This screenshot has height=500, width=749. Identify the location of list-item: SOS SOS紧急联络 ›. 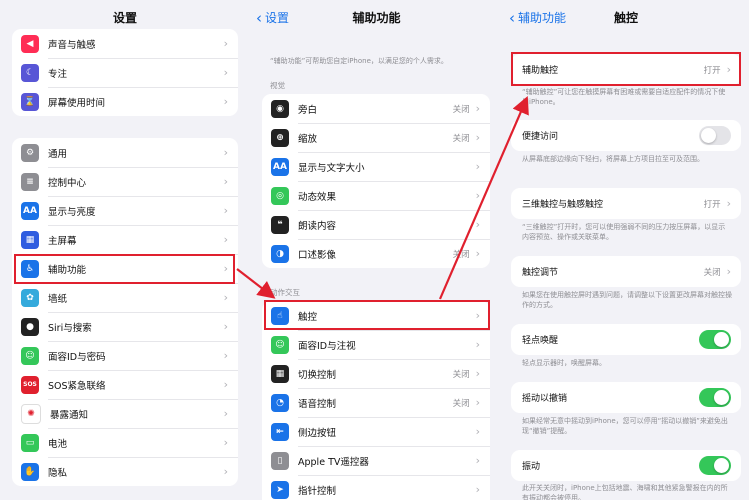
(125, 384).